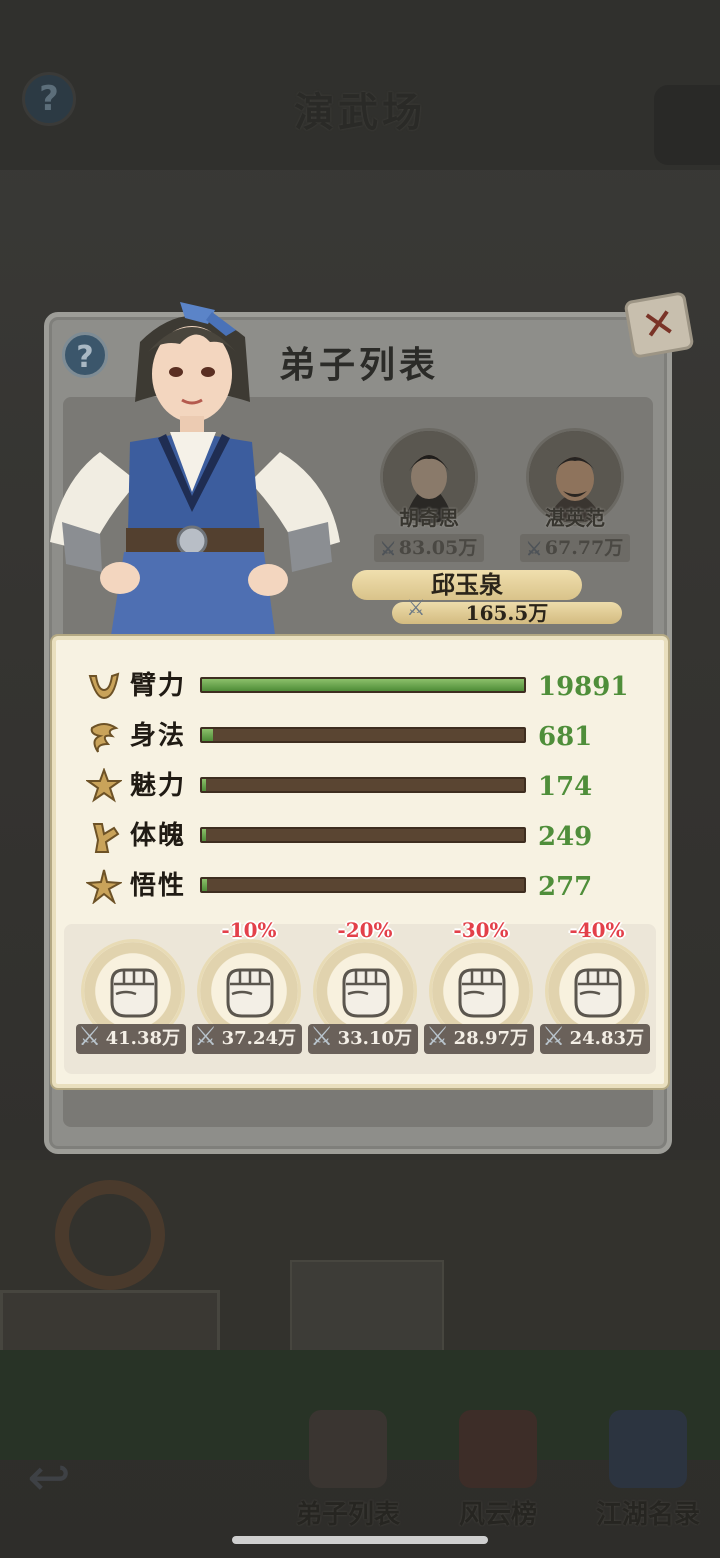 Image resolution: width=720 pixels, height=1558 pixels. I want to click on disciple-card: 胡奇思 ⚔ 83.05万, so click(429, 495).